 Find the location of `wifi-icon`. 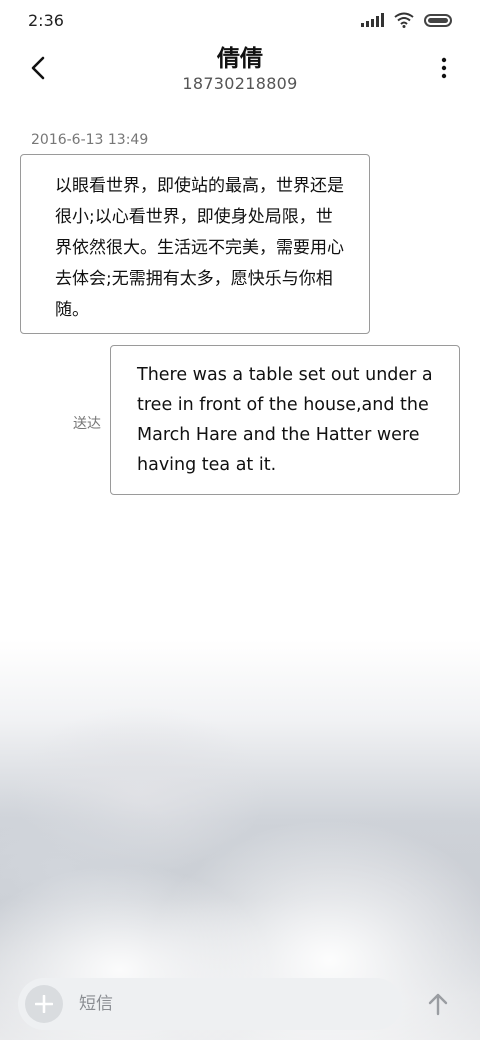

wifi-icon is located at coordinates (404, 20).